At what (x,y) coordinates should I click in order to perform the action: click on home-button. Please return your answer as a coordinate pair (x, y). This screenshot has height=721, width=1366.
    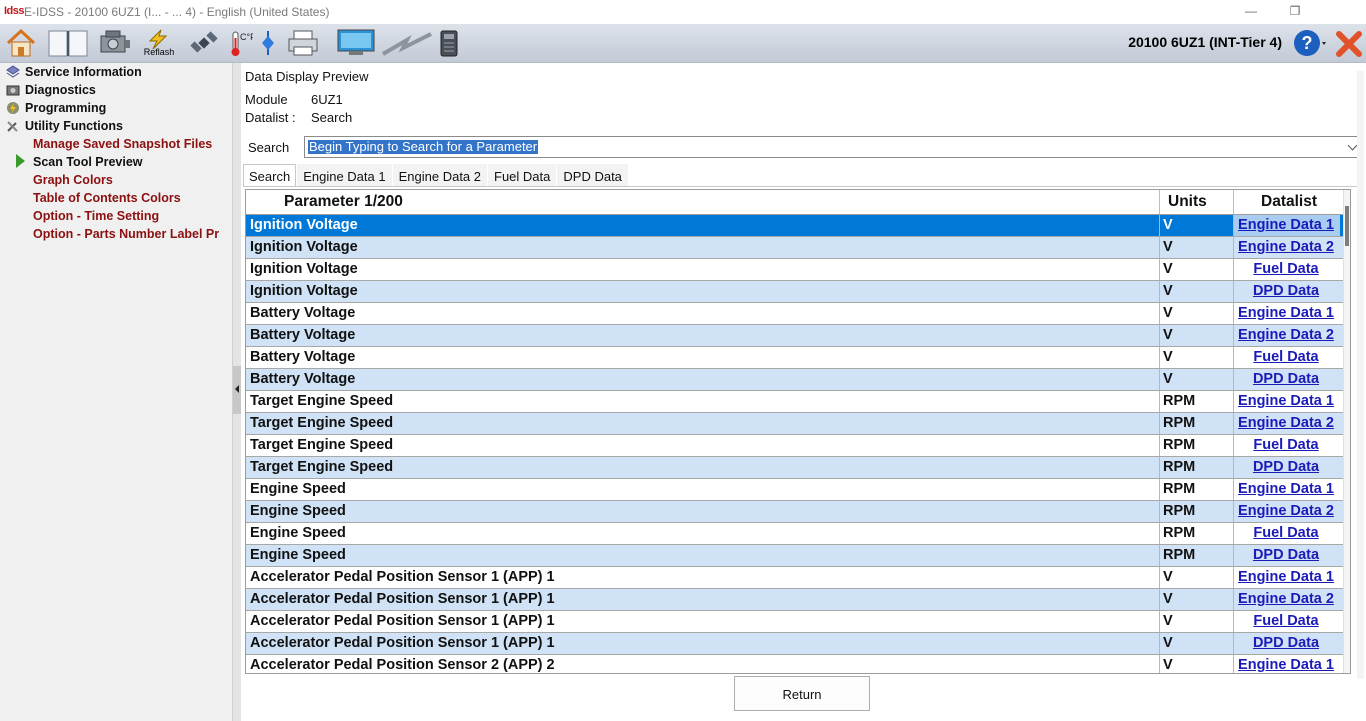
    Looking at the image, I should click on (21, 43).